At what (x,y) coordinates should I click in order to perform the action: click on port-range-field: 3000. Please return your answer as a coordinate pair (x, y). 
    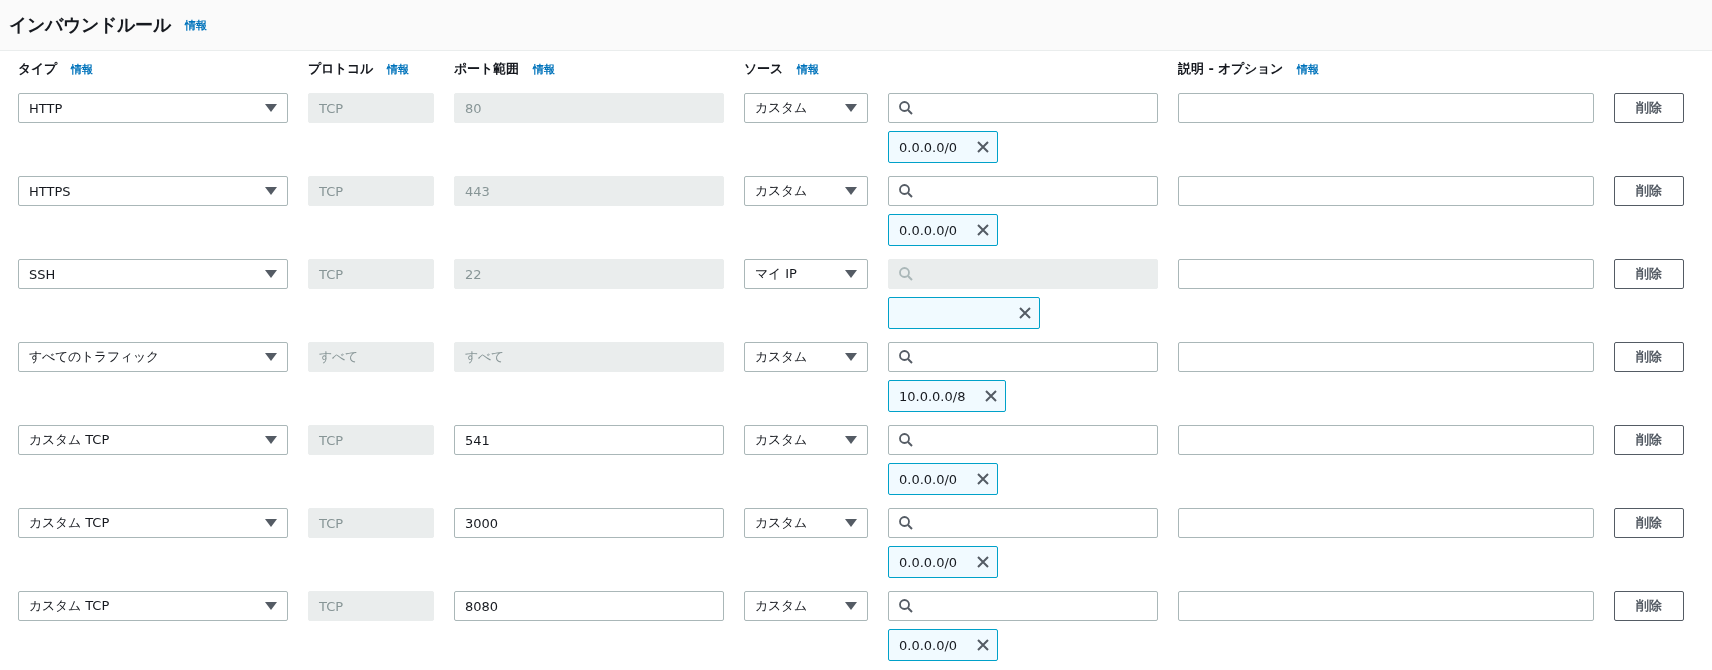
    Looking at the image, I should click on (589, 523).